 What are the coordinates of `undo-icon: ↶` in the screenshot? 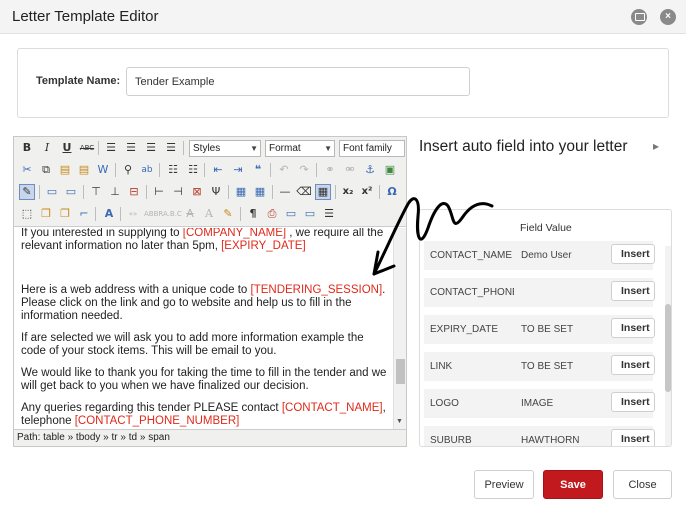 It's located at (284, 170).